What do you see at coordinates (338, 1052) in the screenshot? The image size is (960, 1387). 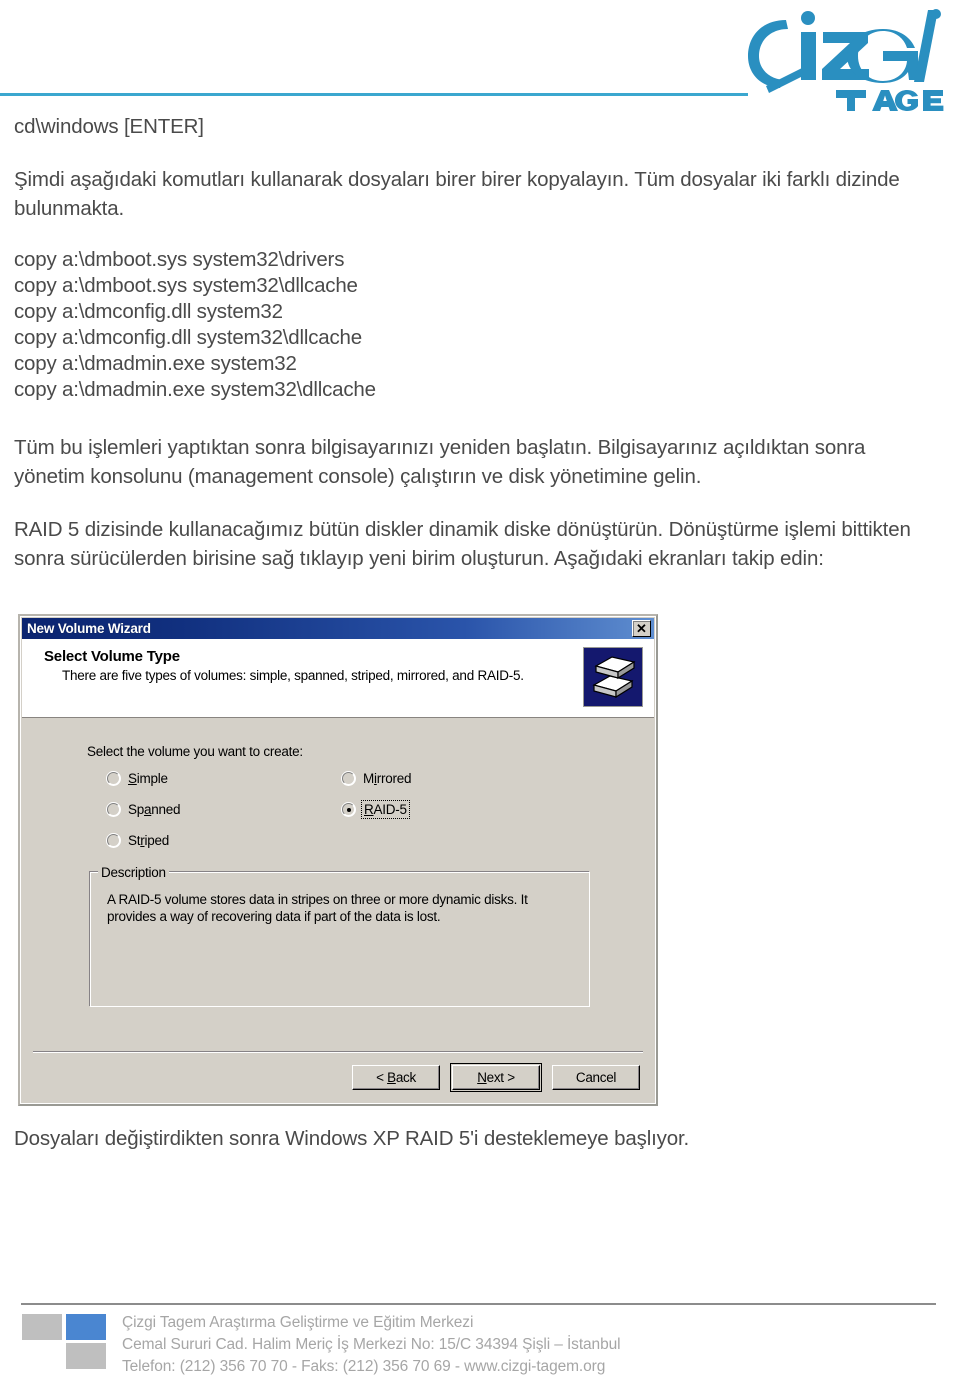 I see `button-bar-separator` at bounding box center [338, 1052].